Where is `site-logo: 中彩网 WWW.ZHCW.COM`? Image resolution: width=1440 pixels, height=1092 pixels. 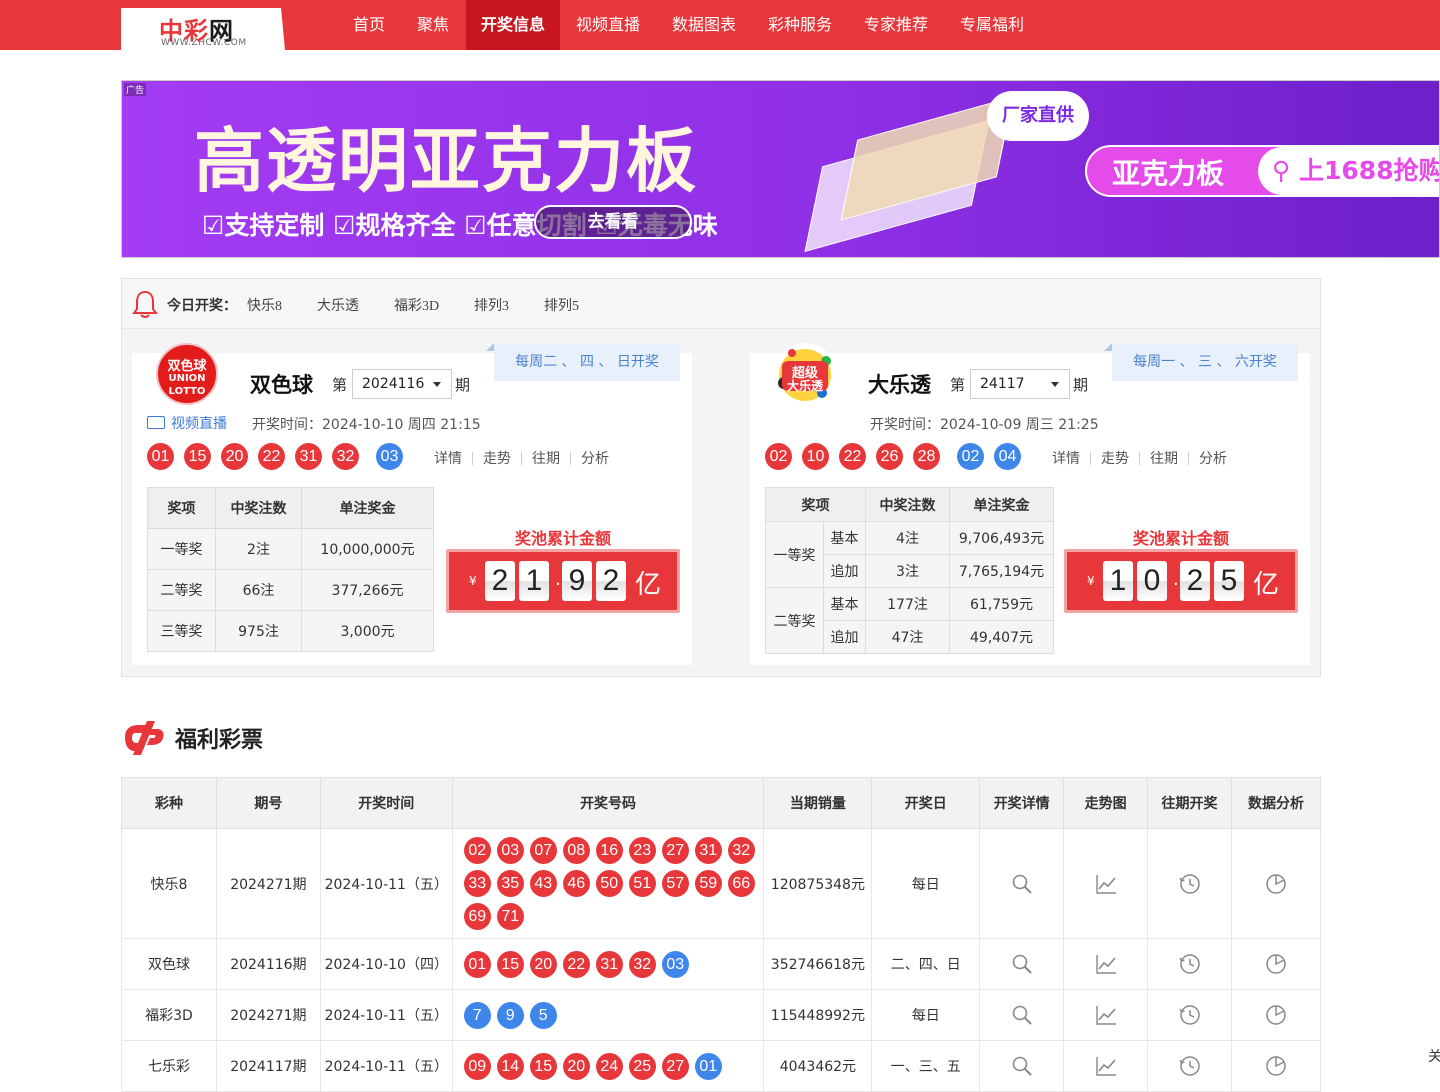
site-logo: 中彩网 WWW.ZHCW.COM is located at coordinates (203, 29).